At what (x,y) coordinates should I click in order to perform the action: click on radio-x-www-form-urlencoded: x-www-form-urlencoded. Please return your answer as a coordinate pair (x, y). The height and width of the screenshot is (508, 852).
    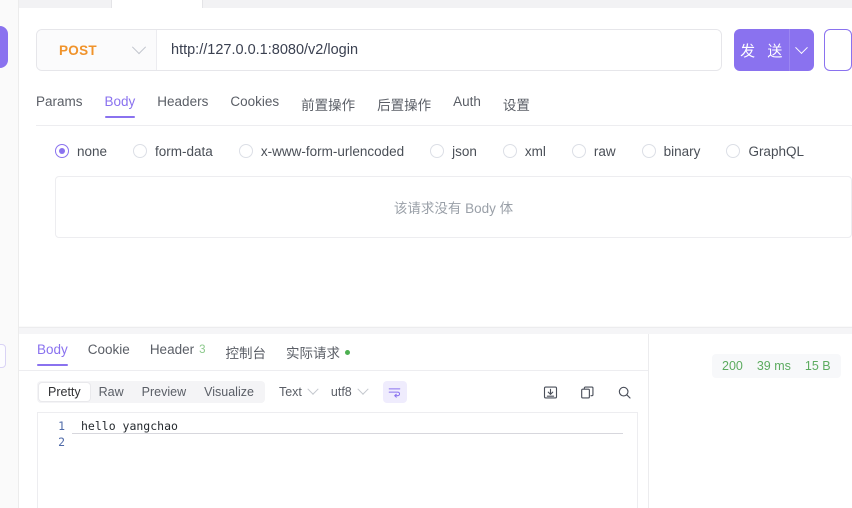
    Looking at the image, I should click on (321, 151).